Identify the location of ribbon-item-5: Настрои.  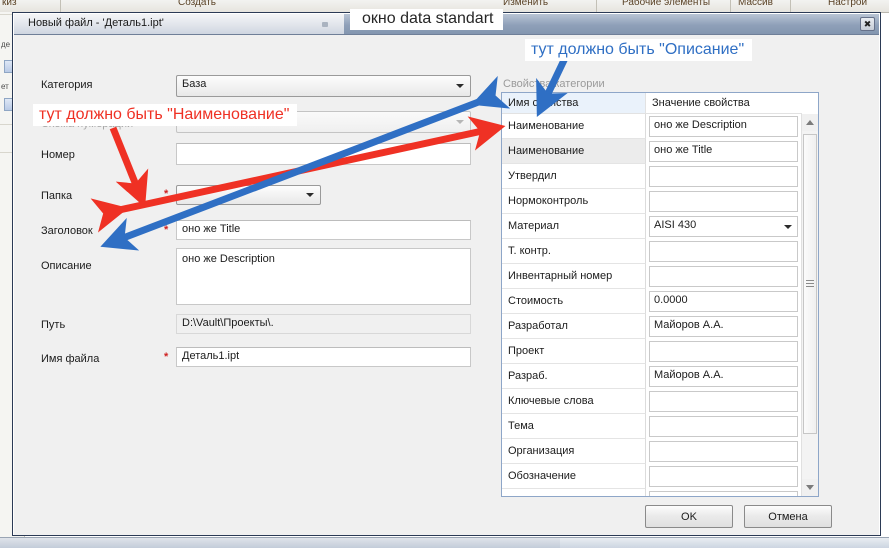
(847, 4).